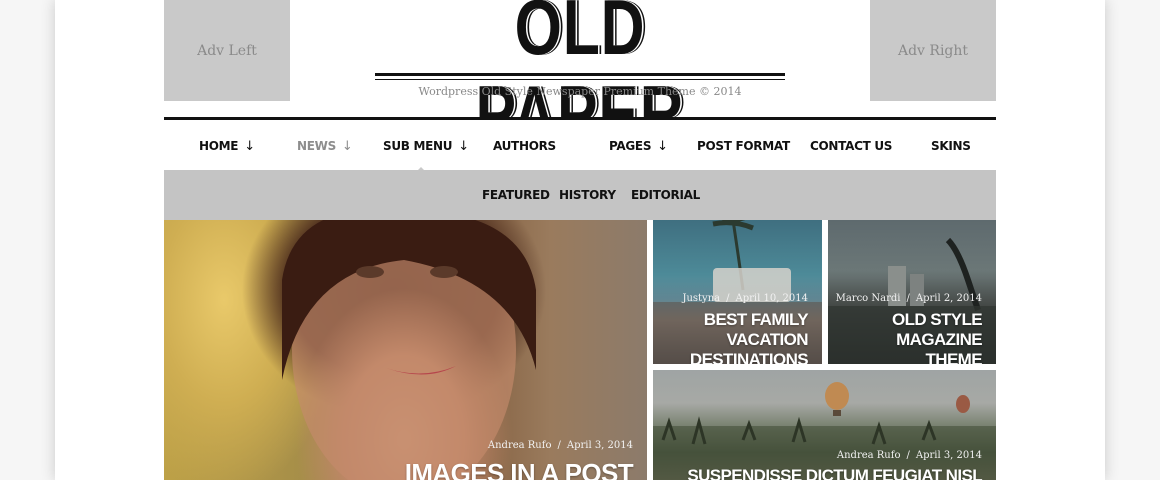 The image size is (1160, 480). I want to click on nav-item-sub-menu-label: SUB MENU, so click(418, 146).